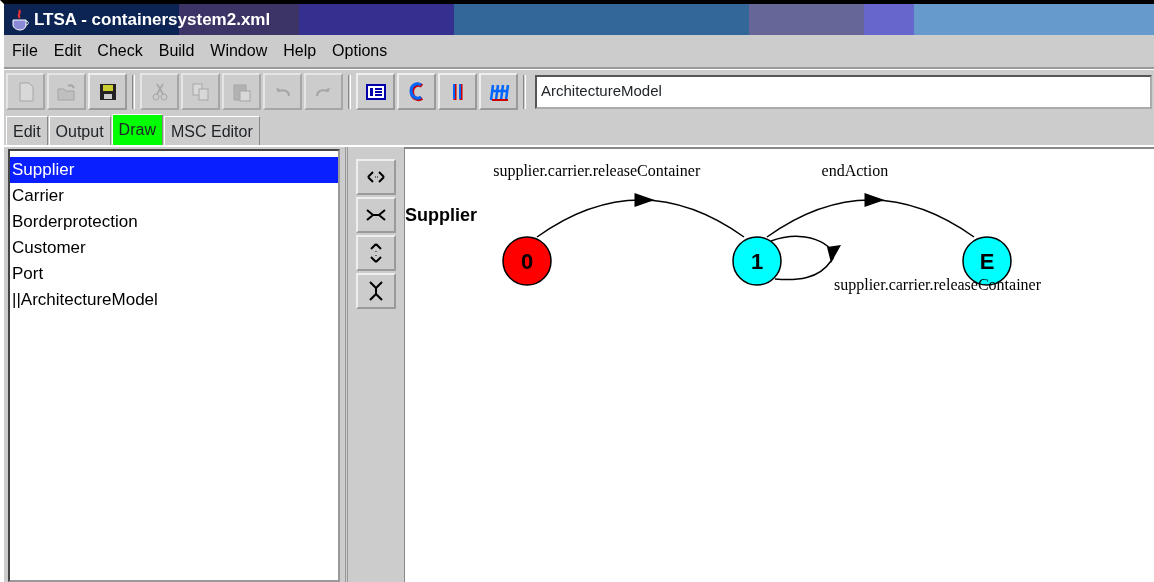 Image resolution: width=1154 pixels, height=582 pixels. Describe the element at coordinates (120, 51) in the screenshot. I see `menu-item: Check` at that location.